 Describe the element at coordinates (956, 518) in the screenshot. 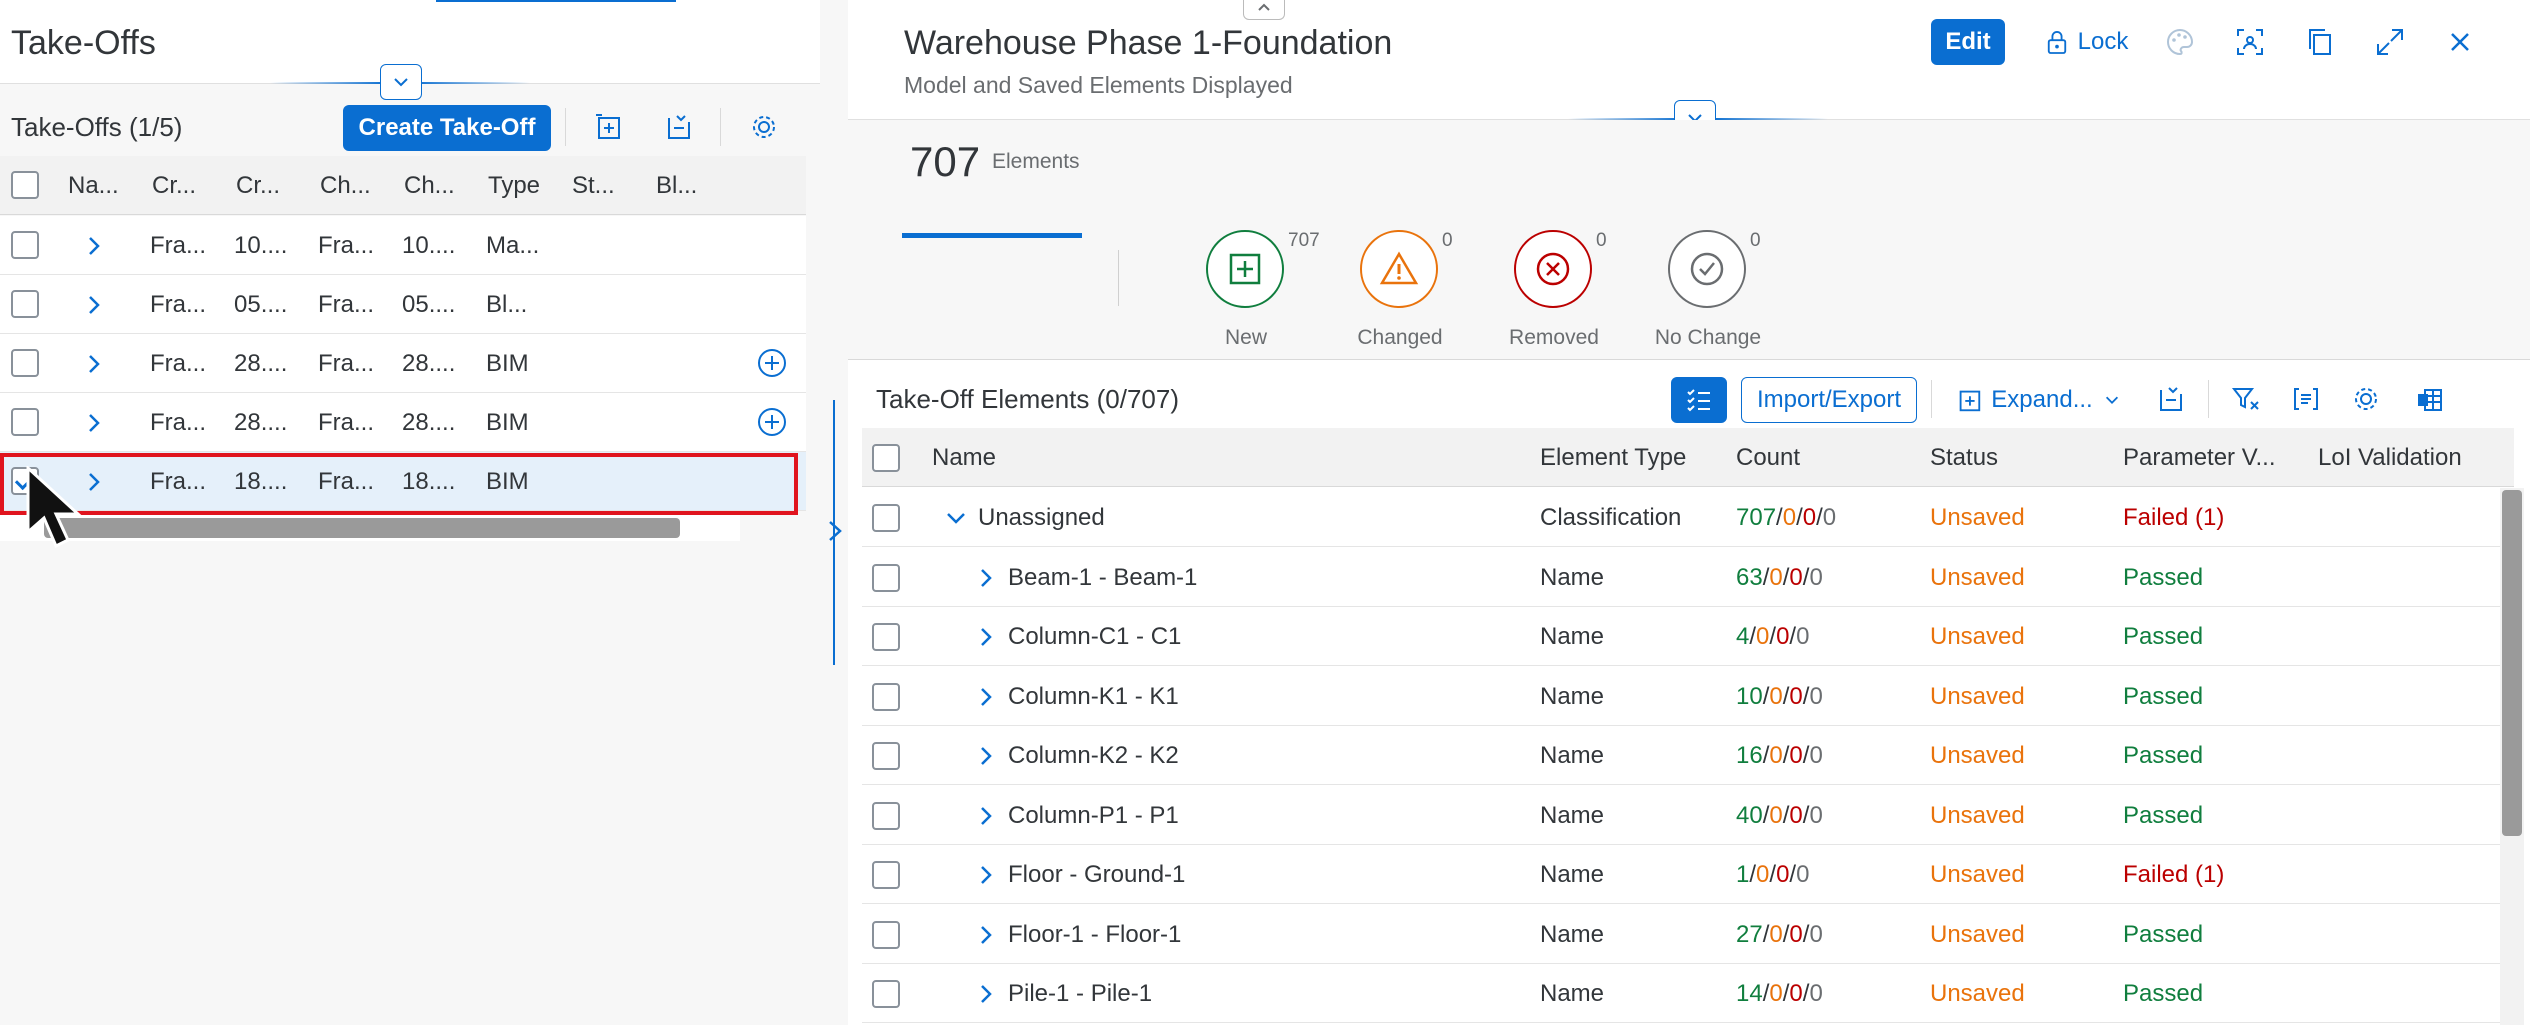

I see `chevron-down-icon` at that location.